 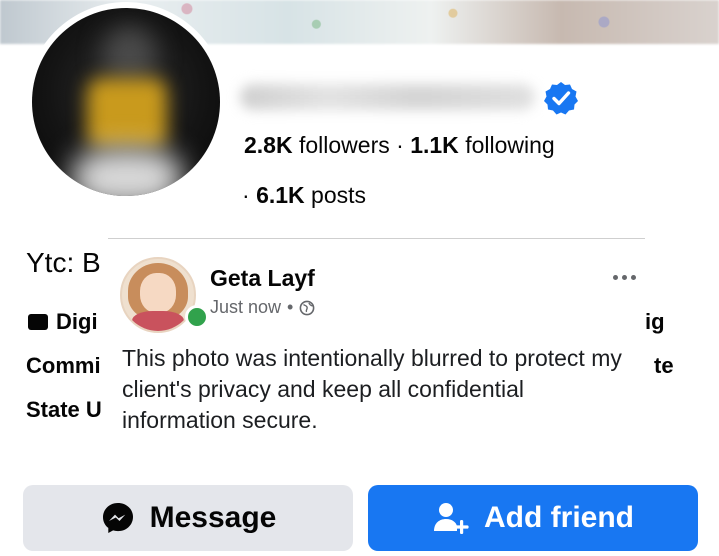 What do you see at coordinates (77, 321) in the screenshot?
I see `bio-line-work-text: Digi` at bounding box center [77, 321].